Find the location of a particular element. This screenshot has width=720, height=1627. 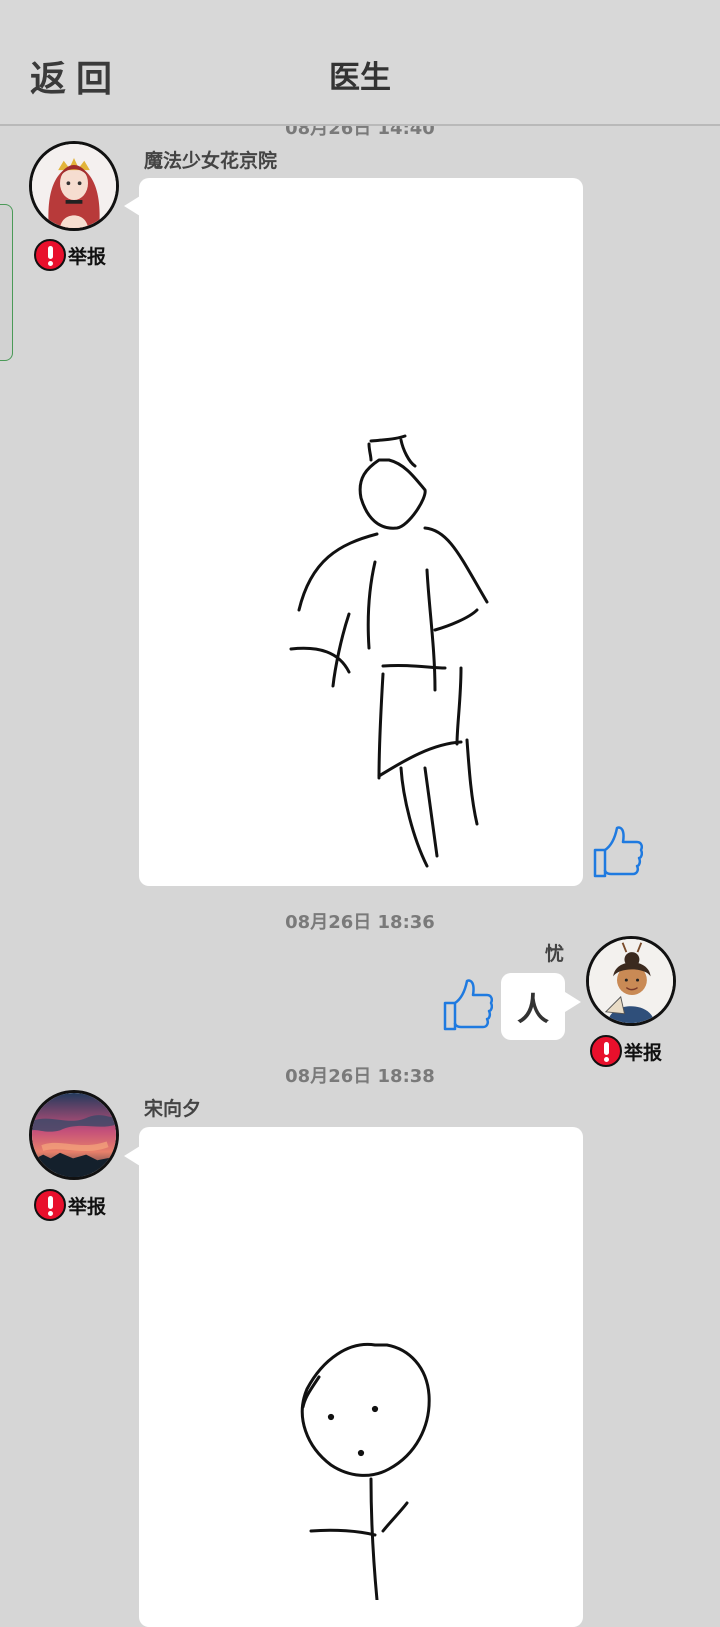

top-bar: 返回 医生 is located at coordinates (360, 63).